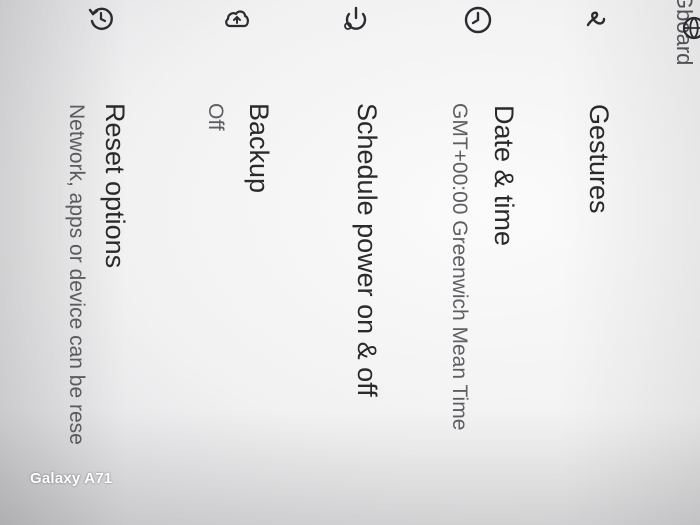  Describe the element at coordinates (596, 19) in the screenshot. I see `gesture-icon` at that location.